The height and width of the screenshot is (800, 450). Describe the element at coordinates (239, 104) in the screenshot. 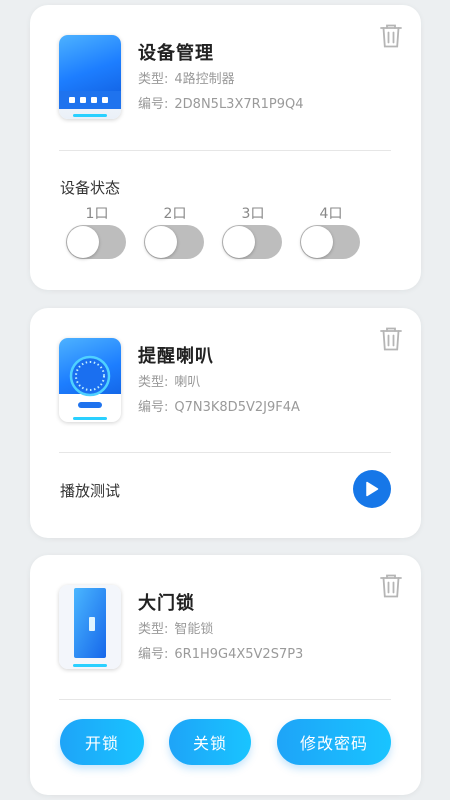

I see `id-value: 2D8N5L3X7R1P9Q4` at that location.